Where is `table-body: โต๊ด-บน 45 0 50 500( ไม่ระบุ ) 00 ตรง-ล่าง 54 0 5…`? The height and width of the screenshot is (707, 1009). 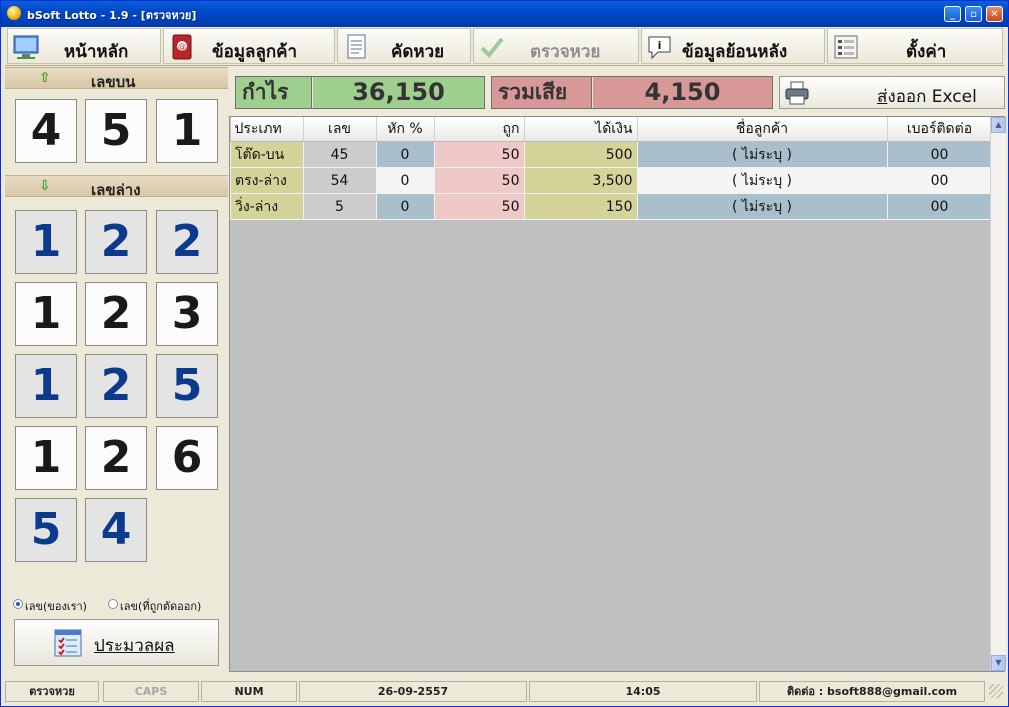
table-body: โต๊ด-บน 45 0 50 500( ไม่ระบุ ) 00 ตรง-ล่าง 54 0 5… is located at coordinates (611, 180).